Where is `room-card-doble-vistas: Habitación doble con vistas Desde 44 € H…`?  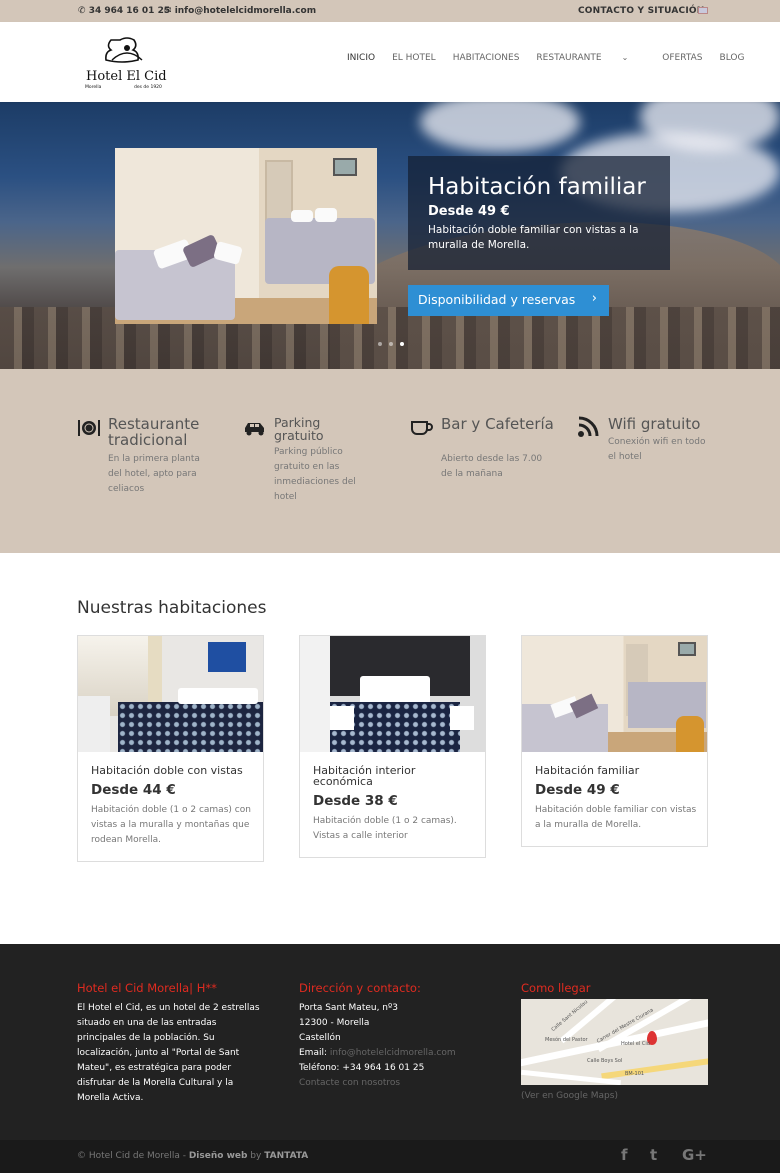 room-card-doble-vistas: Habitación doble con vistas Desde 44 € H… is located at coordinates (170, 748).